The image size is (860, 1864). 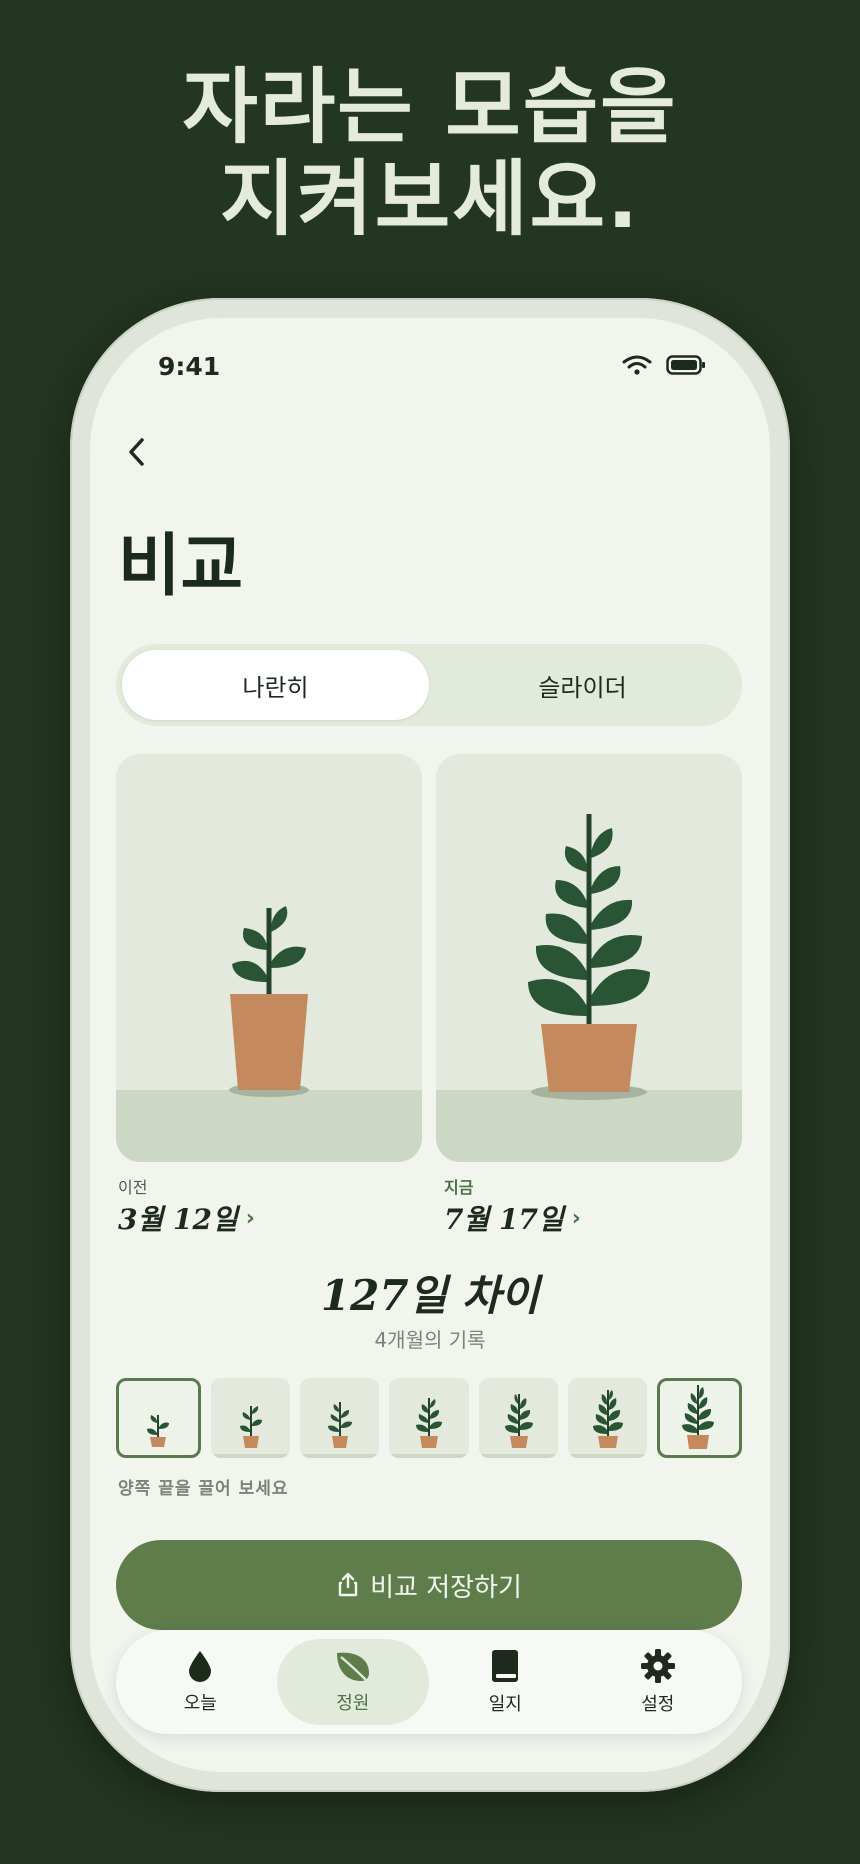 I want to click on large-plant-illustration, so click(x=589, y=957).